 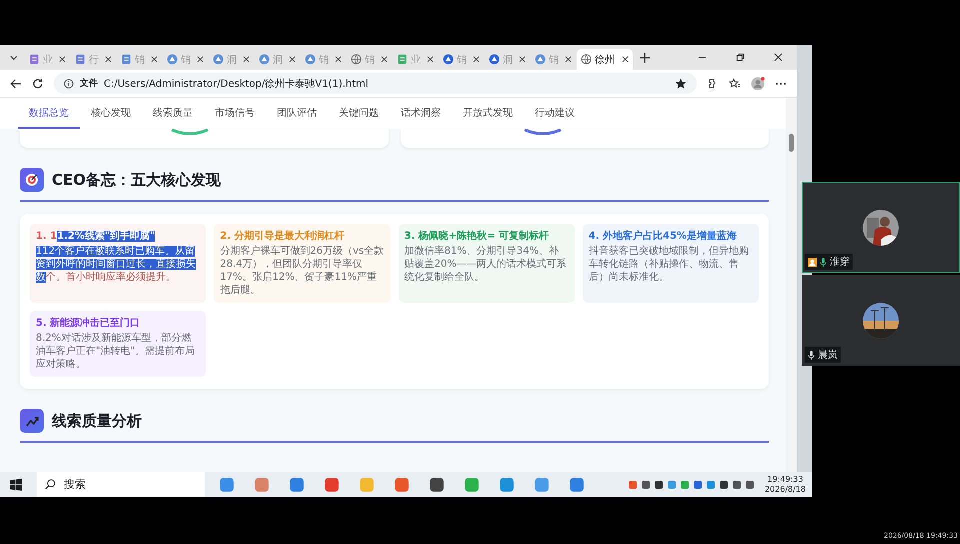 What do you see at coordinates (828, 355) in the screenshot?
I see `participant-name: 晨岚` at bounding box center [828, 355].